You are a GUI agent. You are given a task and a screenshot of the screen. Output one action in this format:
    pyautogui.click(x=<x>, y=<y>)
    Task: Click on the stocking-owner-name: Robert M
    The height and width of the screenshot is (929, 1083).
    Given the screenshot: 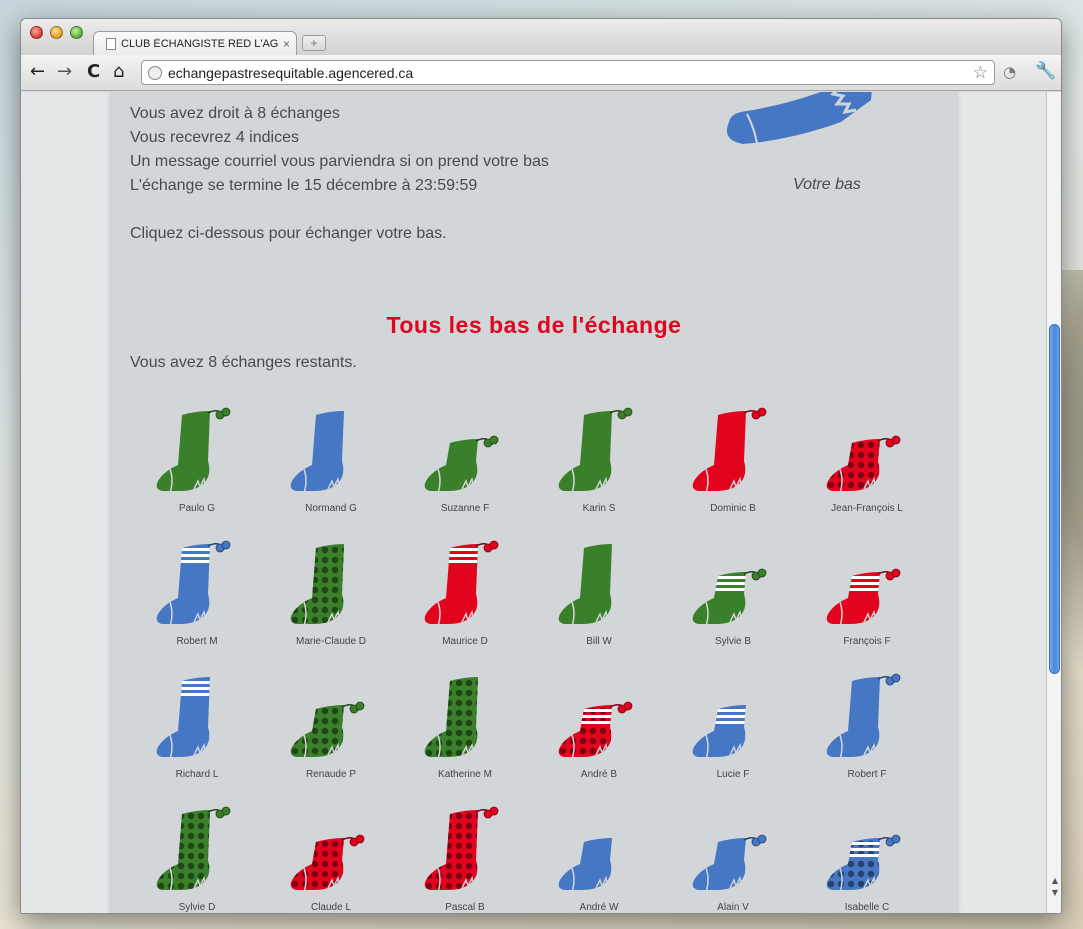 What is the action you would take?
    pyautogui.click(x=197, y=641)
    